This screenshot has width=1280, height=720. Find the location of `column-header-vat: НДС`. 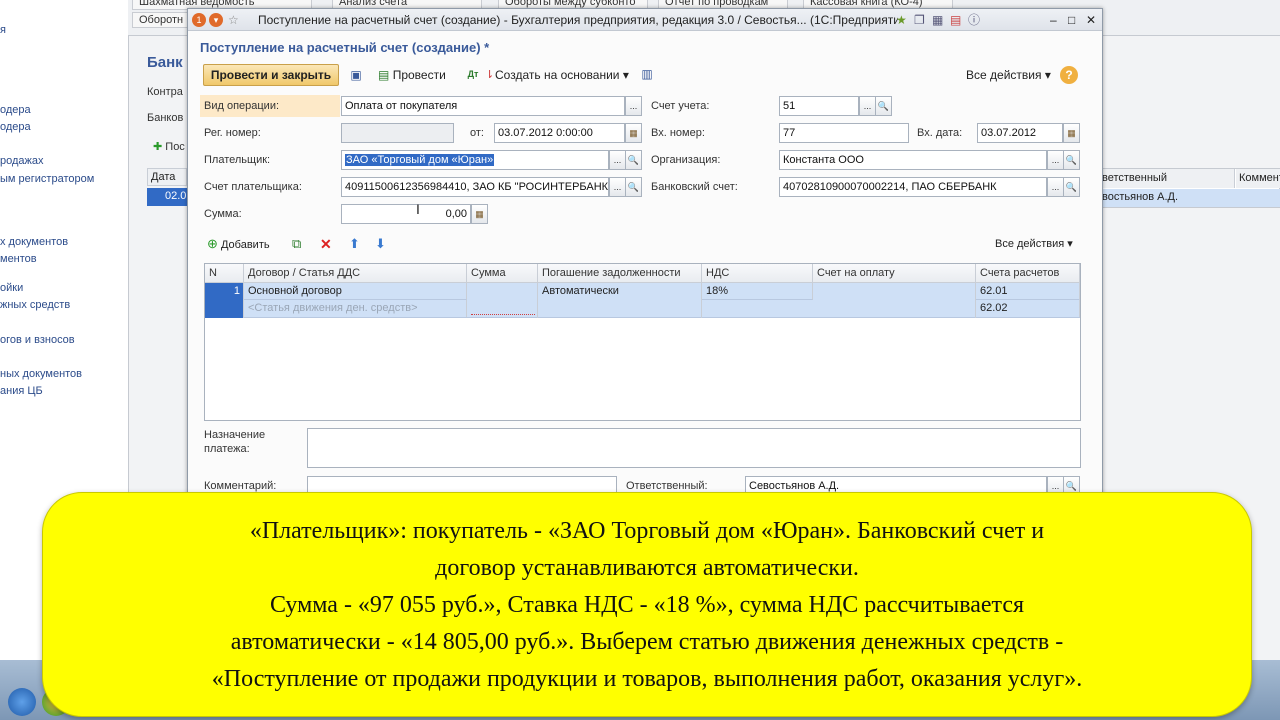

column-header-vat: НДС is located at coordinates (757, 273).